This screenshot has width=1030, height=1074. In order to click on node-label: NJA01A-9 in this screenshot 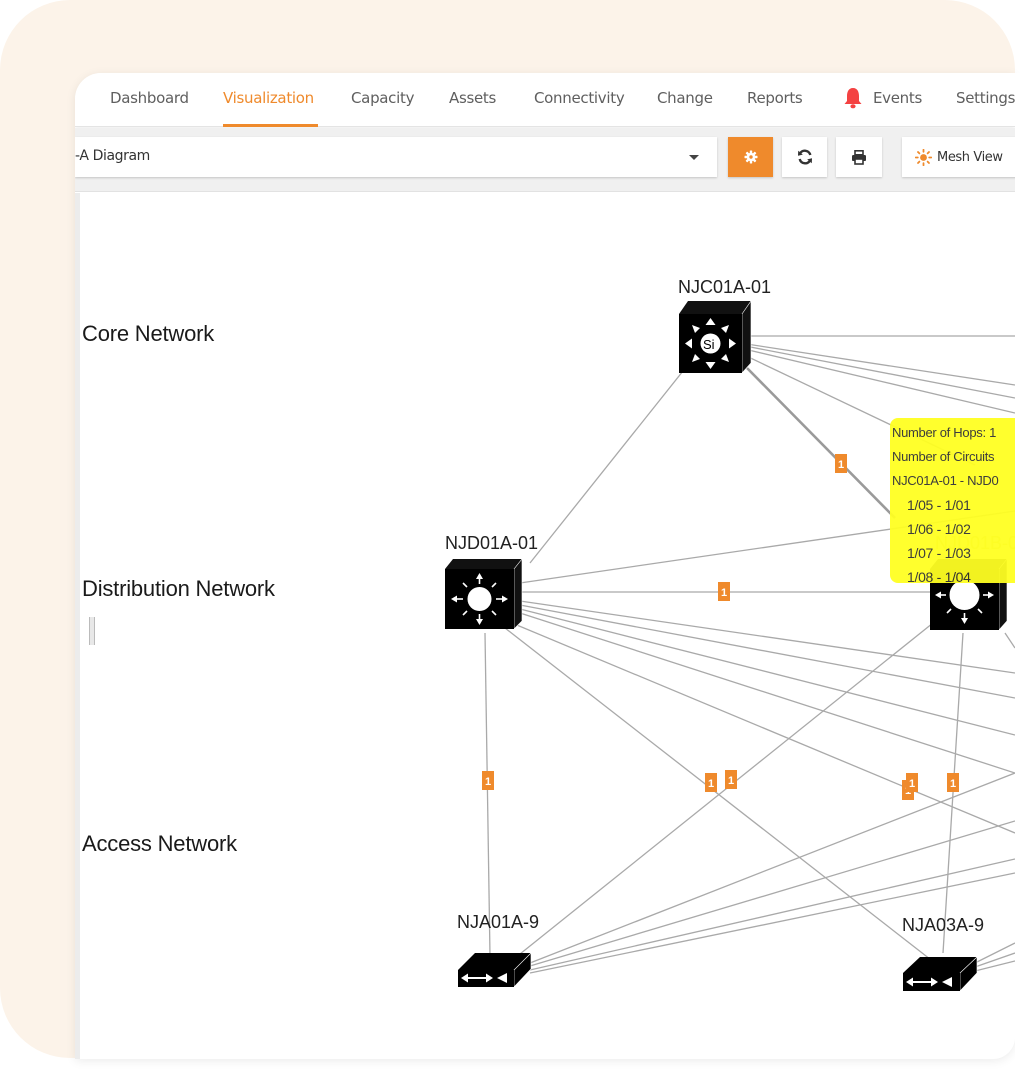, I will do `click(498, 922)`.